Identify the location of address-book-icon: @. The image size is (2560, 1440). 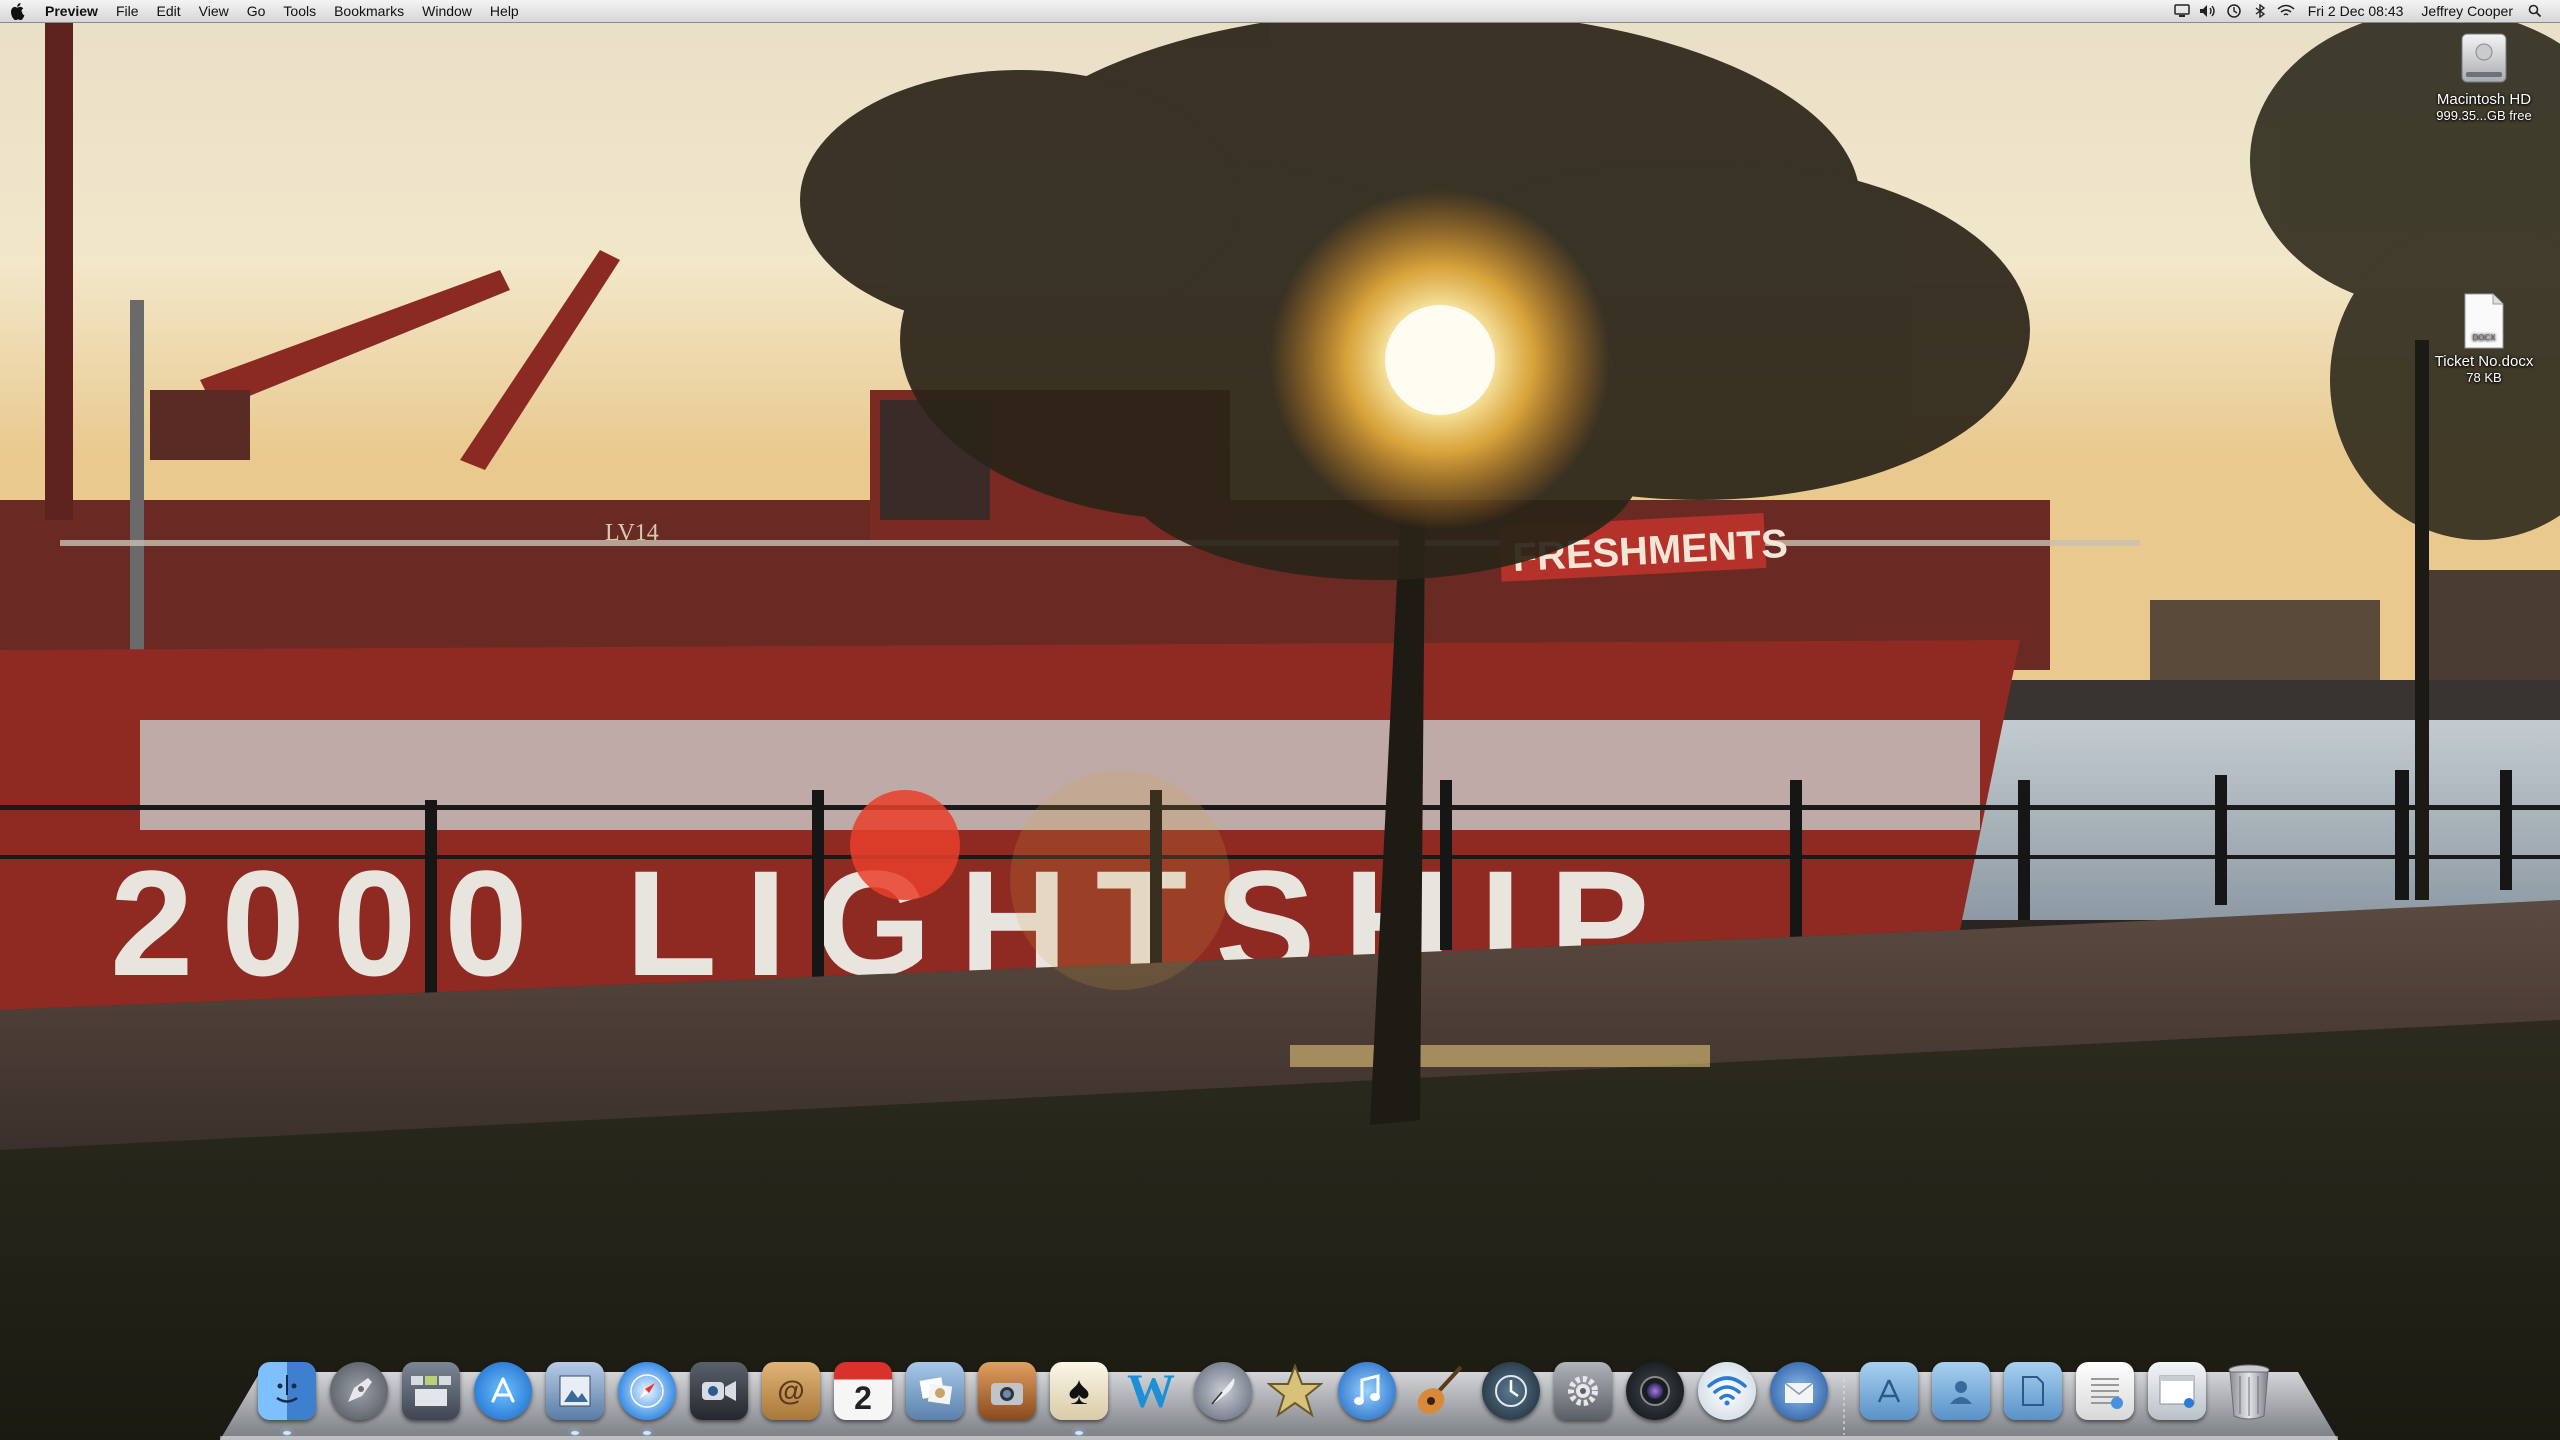
(791, 1391).